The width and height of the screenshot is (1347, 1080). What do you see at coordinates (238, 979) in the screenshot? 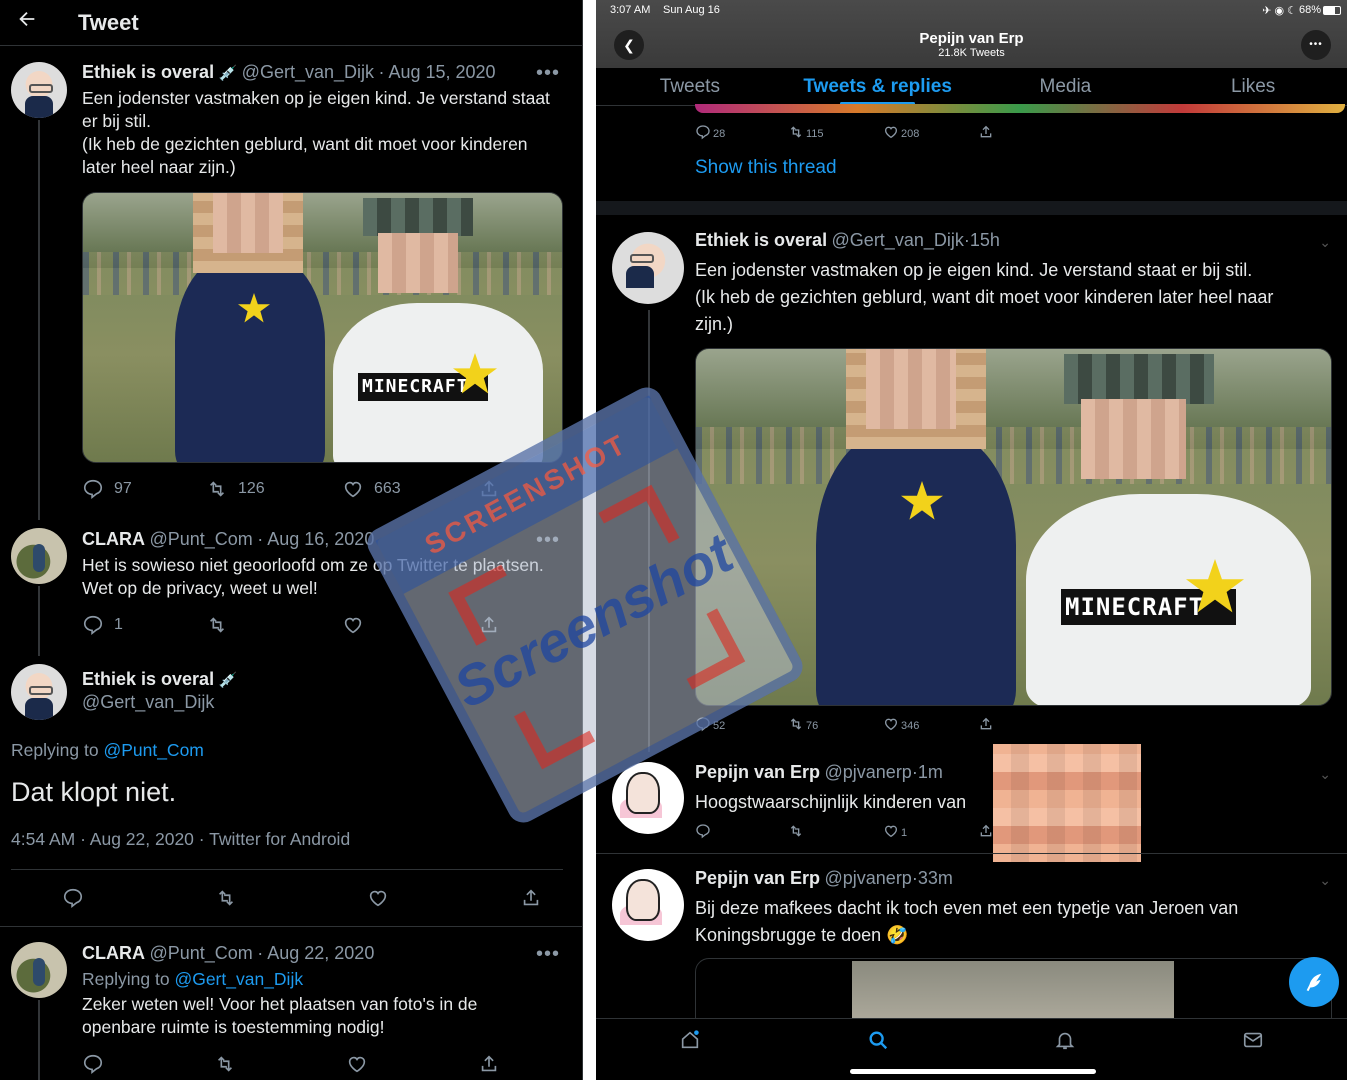
I see `replying-to-link: @Gert_van_Dijk` at bounding box center [238, 979].